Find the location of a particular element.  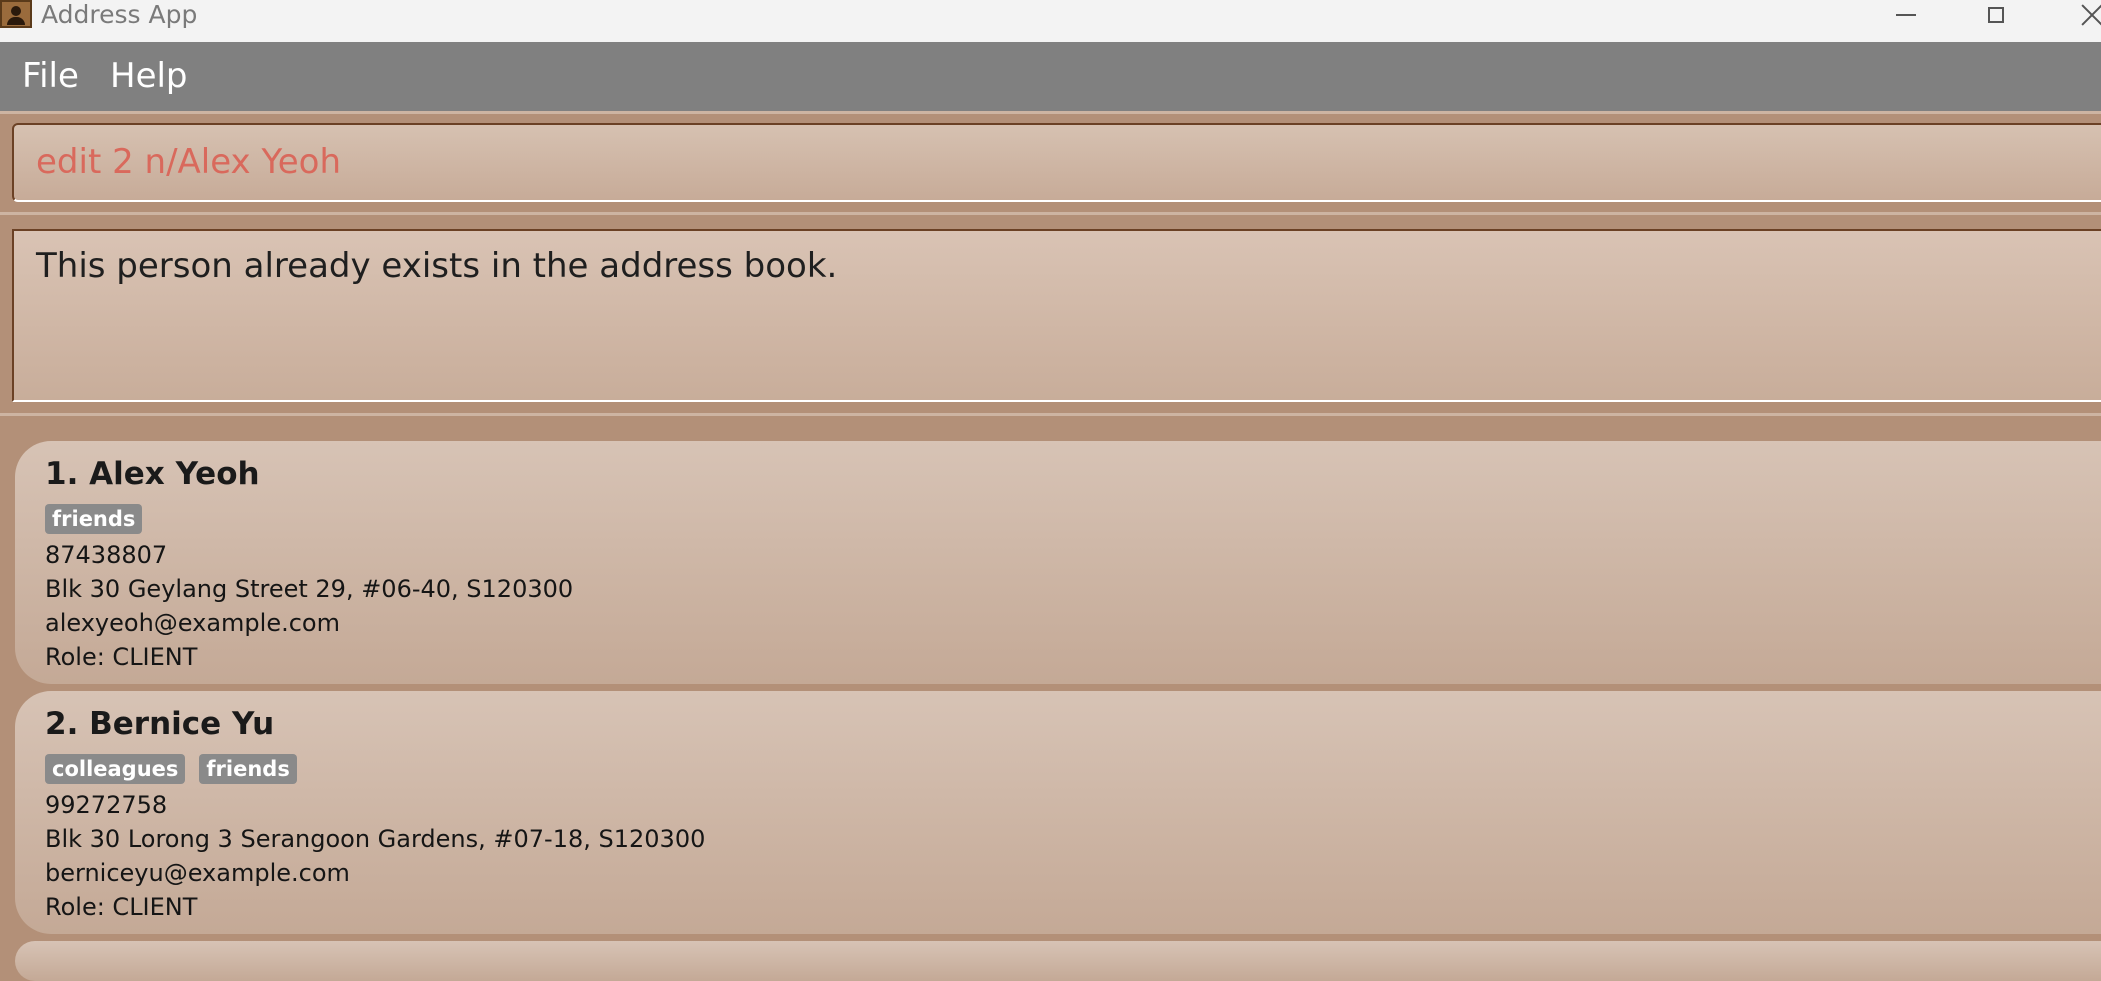

tag-list: friends is located at coordinates (94, 519).